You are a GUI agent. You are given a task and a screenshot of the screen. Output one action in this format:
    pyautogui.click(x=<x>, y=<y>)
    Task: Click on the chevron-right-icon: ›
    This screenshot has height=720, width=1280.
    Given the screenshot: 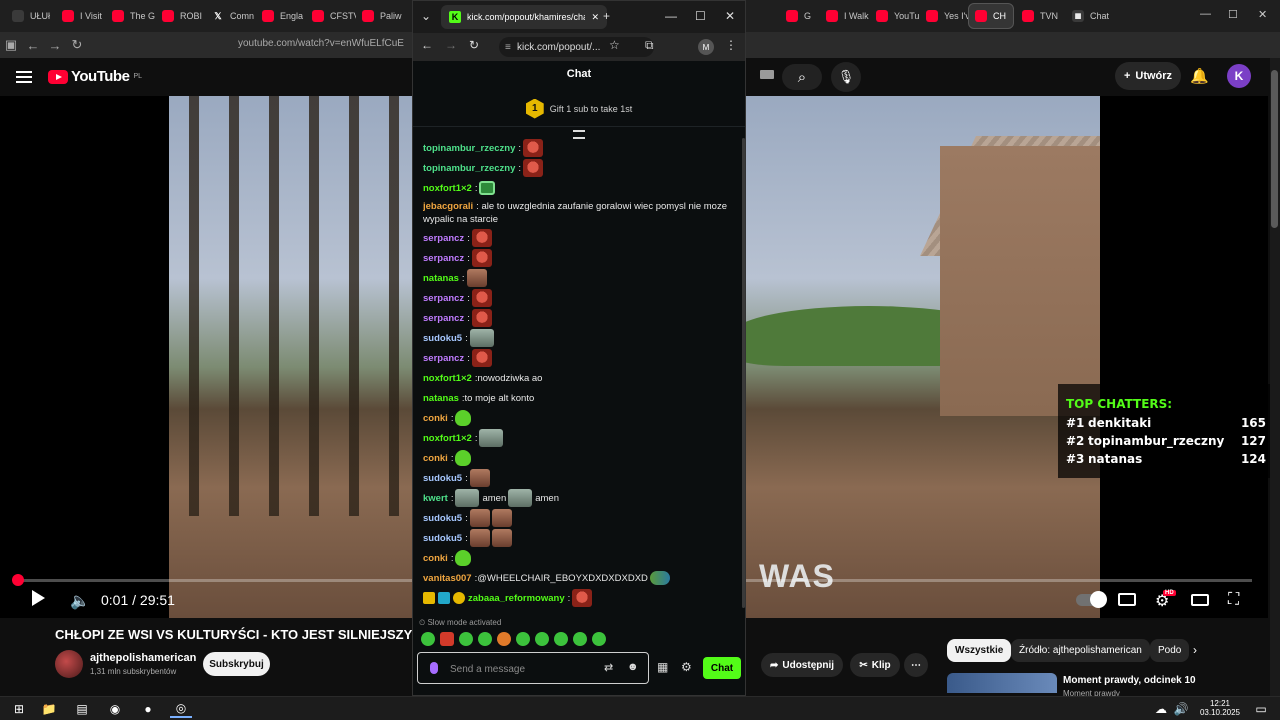 What is the action you would take?
    pyautogui.click(x=1195, y=650)
    